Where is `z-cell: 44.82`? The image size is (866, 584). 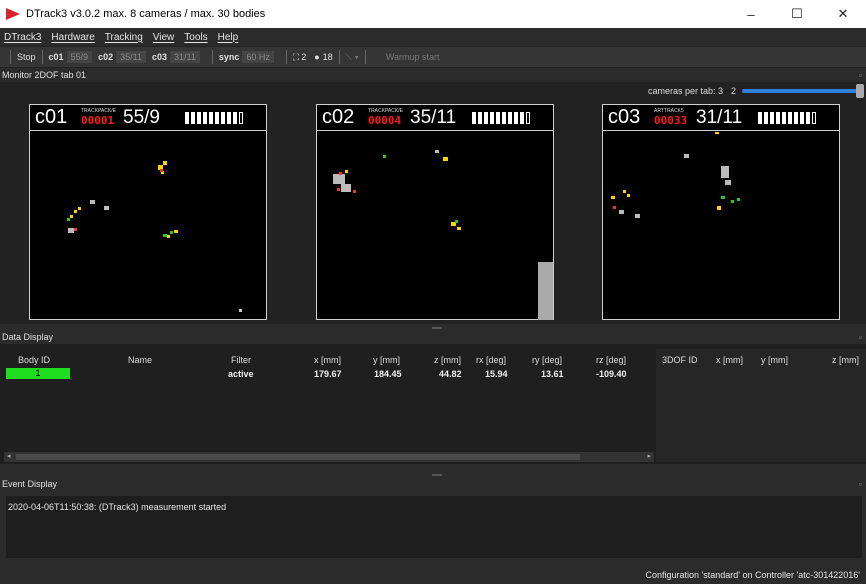
z-cell: 44.82 is located at coordinates (450, 374).